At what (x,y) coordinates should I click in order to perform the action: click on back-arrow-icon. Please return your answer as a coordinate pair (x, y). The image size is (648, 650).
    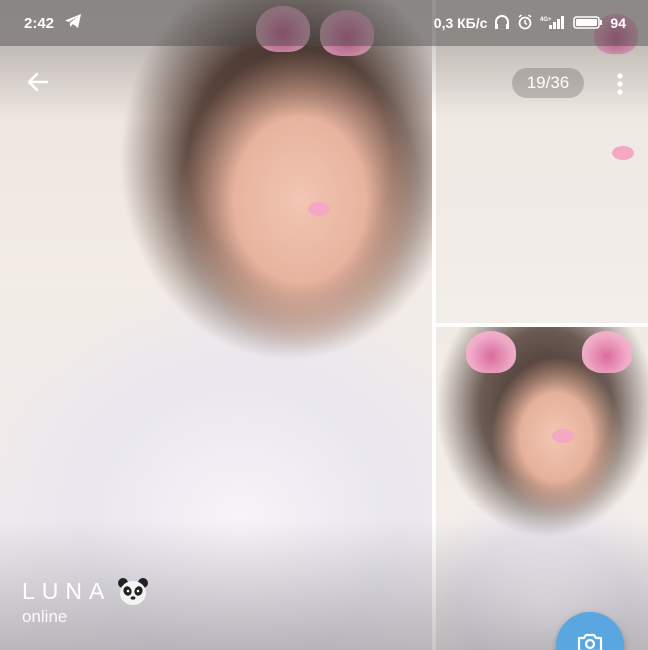
    Looking at the image, I should click on (38, 82).